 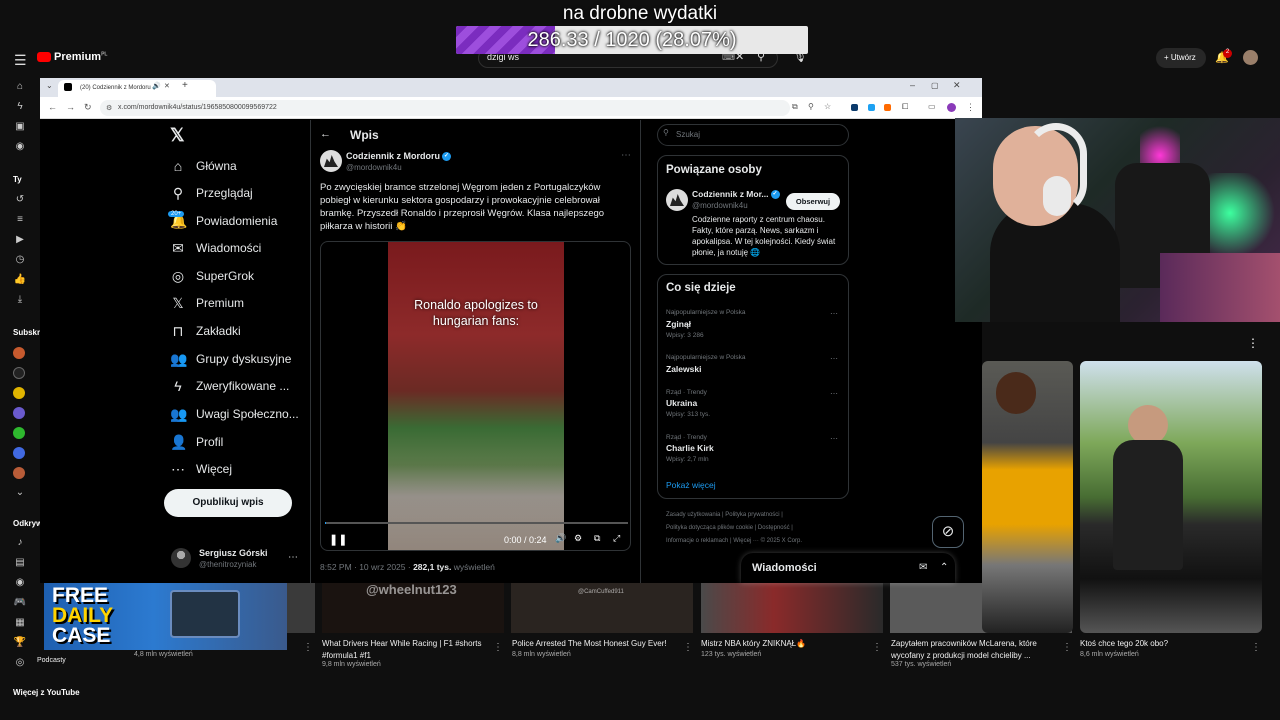 I want to click on sidebar-section-you: Ty, so click(x=17, y=179).